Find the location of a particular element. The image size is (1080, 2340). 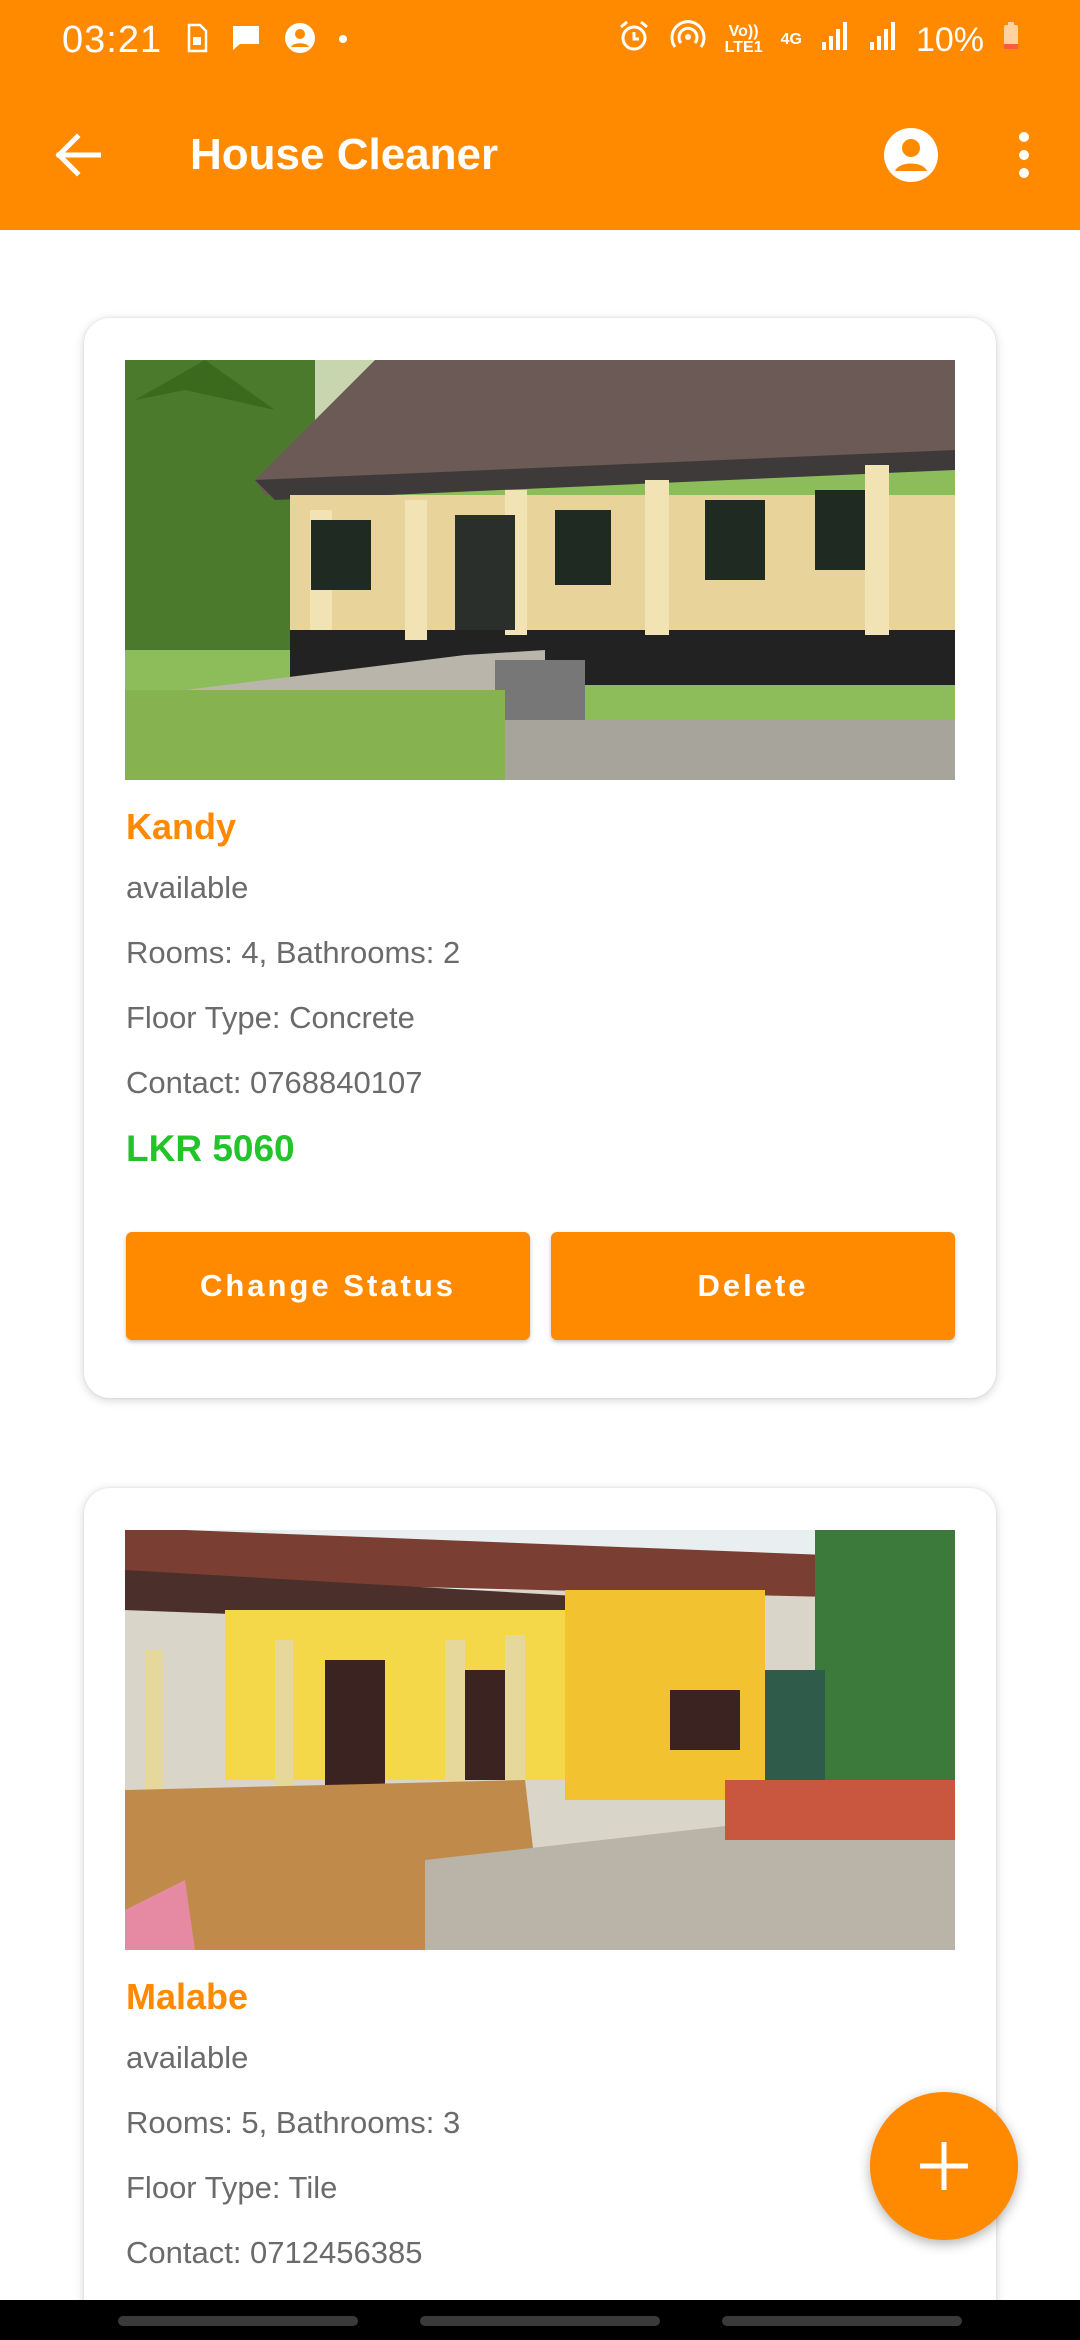

listing-price: LKR 5060 is located at coordinates (210, 1148).